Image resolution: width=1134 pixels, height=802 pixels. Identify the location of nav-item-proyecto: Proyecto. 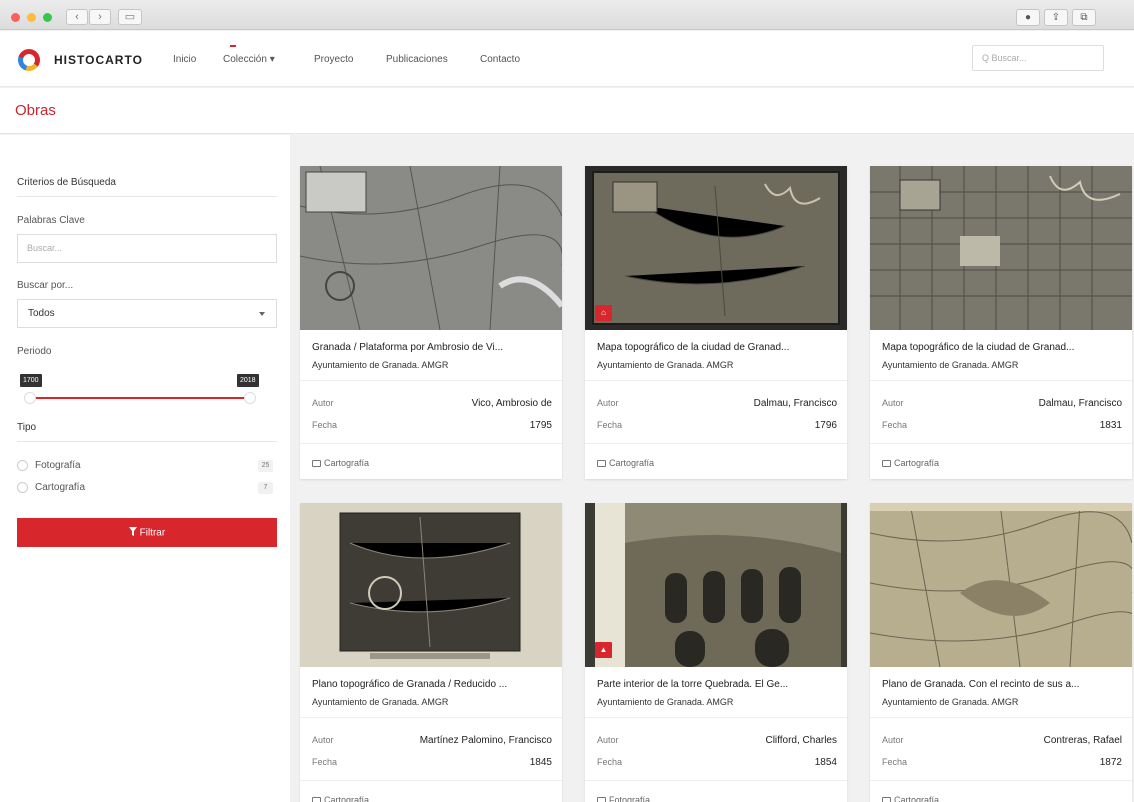
(333, 59).